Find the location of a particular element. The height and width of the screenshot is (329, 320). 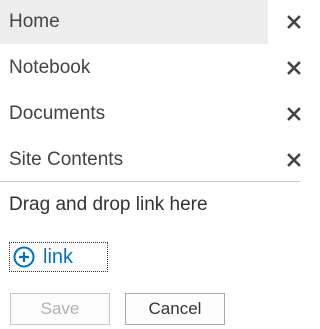

nav-item-home: Home is located at coordinates (134, 22).